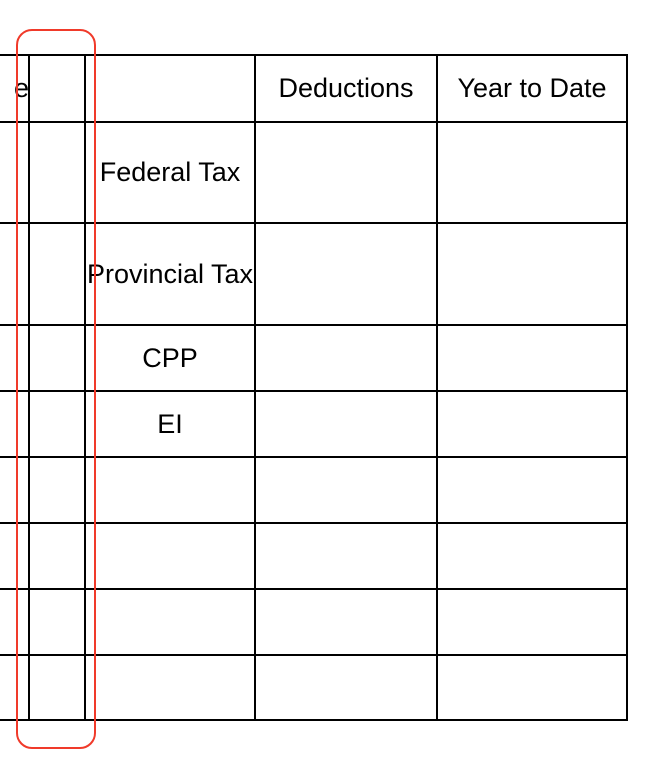  I want to click on header-cell: Deductions, so click(346, 88).